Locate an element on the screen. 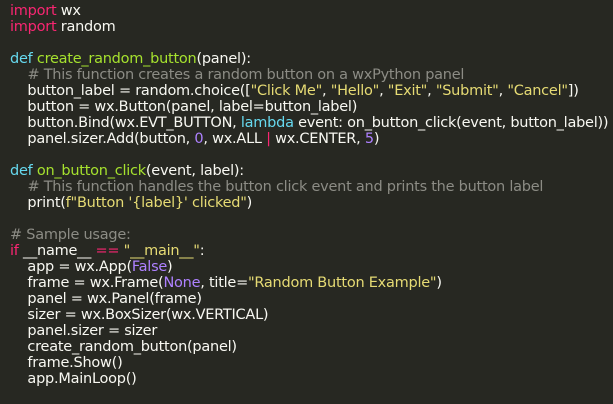 The image size is (613, 404). code-token: "Random Button Example" is located at coordinates (342, 283).